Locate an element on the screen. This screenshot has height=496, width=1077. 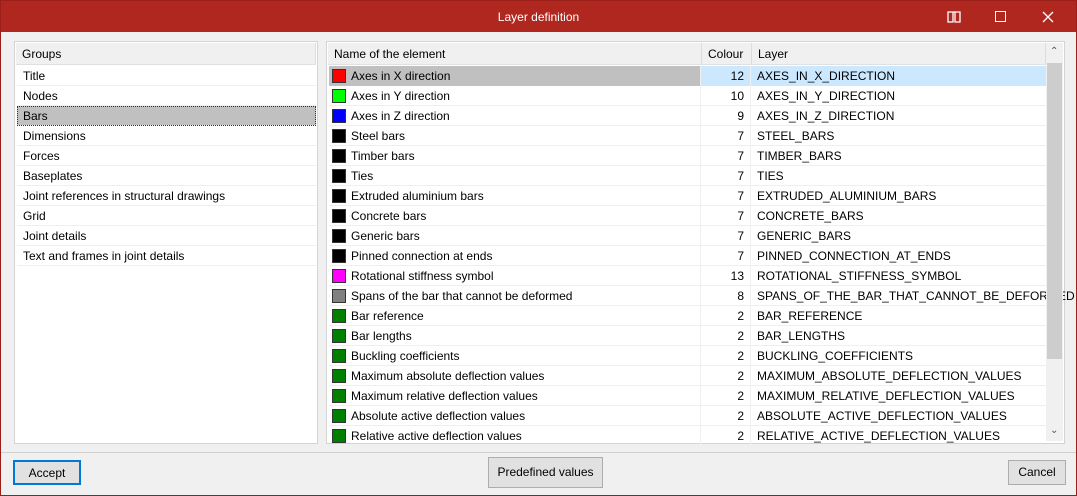
layer-cell: MAXIMUM_ABSOLUTE_DEFLECTION_VALUES is located at coordinates (898, 376).